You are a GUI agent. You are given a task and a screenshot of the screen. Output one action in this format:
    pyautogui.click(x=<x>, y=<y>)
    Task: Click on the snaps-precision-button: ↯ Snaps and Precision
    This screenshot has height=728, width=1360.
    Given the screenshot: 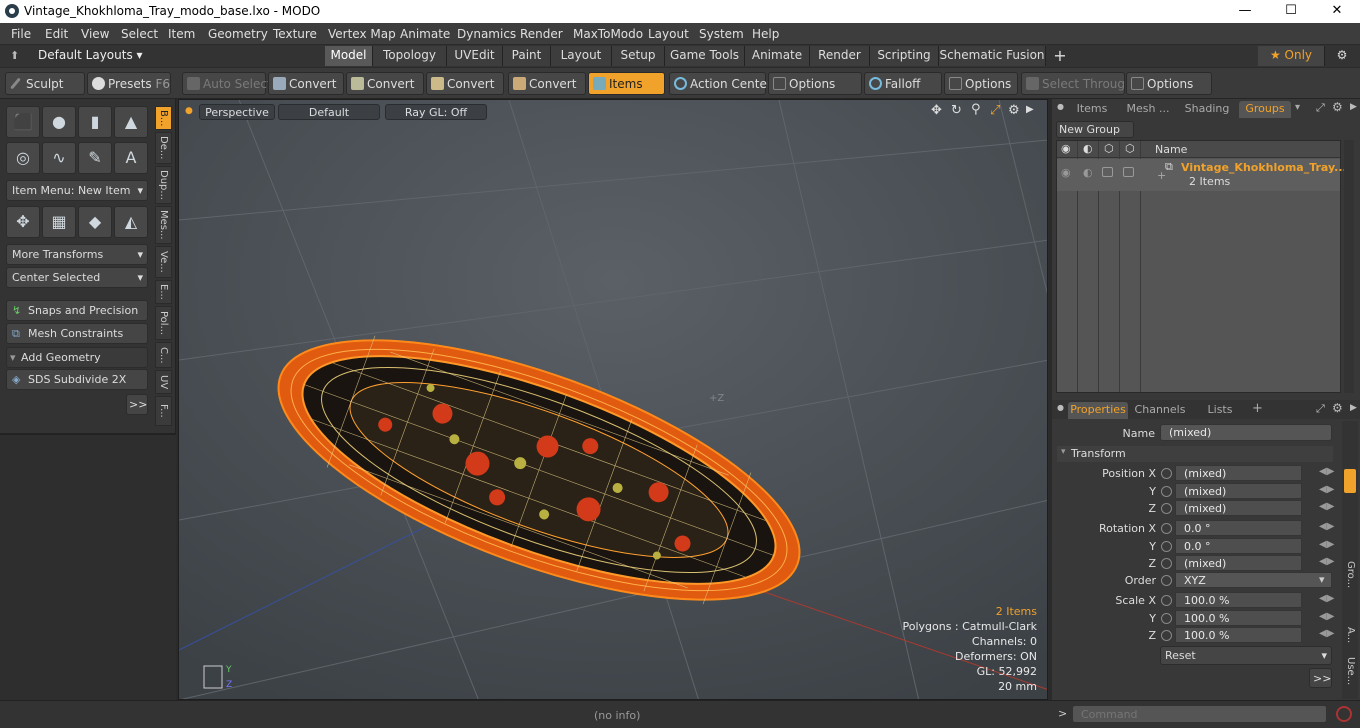 What is the action you would take?
    pyautogui.click(x=77, y=310)
    